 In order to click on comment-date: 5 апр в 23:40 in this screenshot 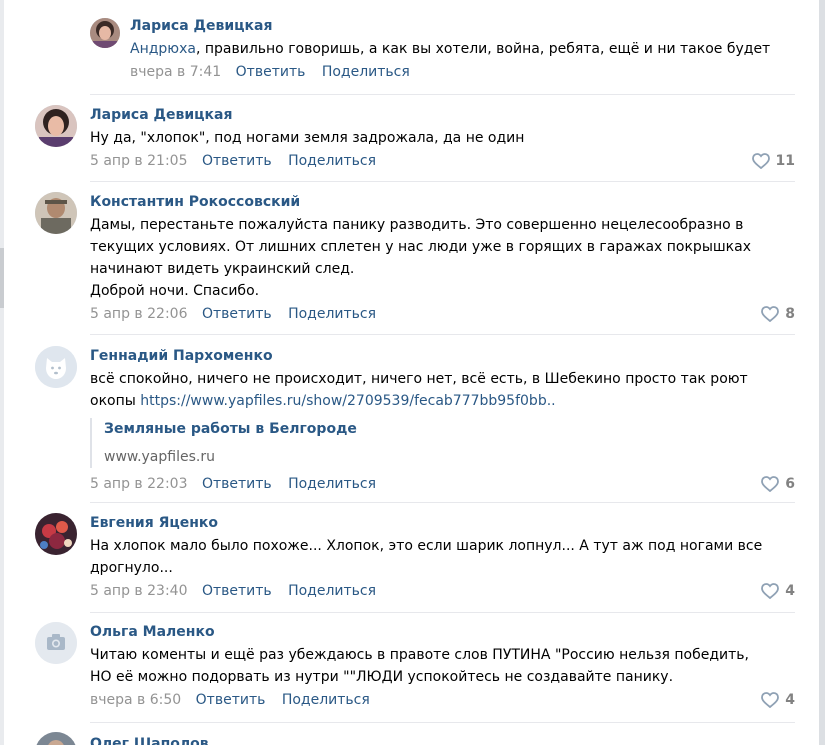, I will do `click(138, 591)`.